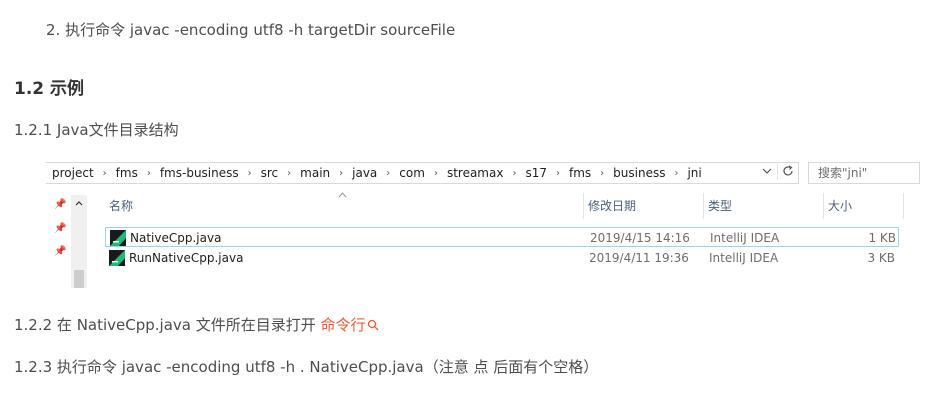 This screenshot has height=407, width=933. I want to click on refresh-icon, so click(787, 171).